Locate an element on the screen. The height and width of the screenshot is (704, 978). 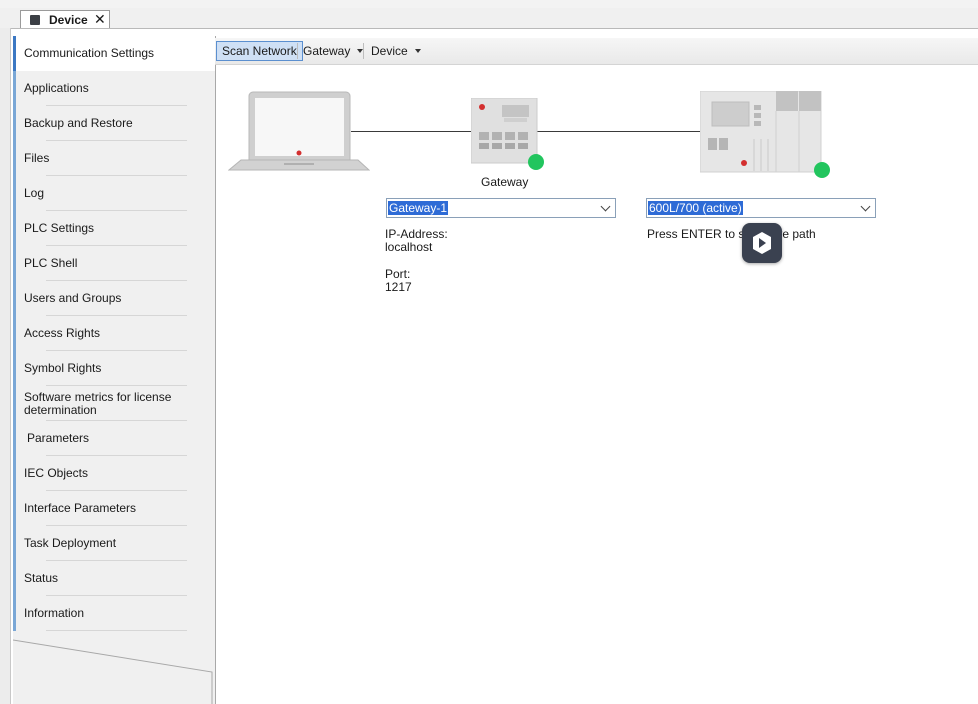
sidebar-item-users-and-groups: Users and Groups is located at coordinates (100, 298).